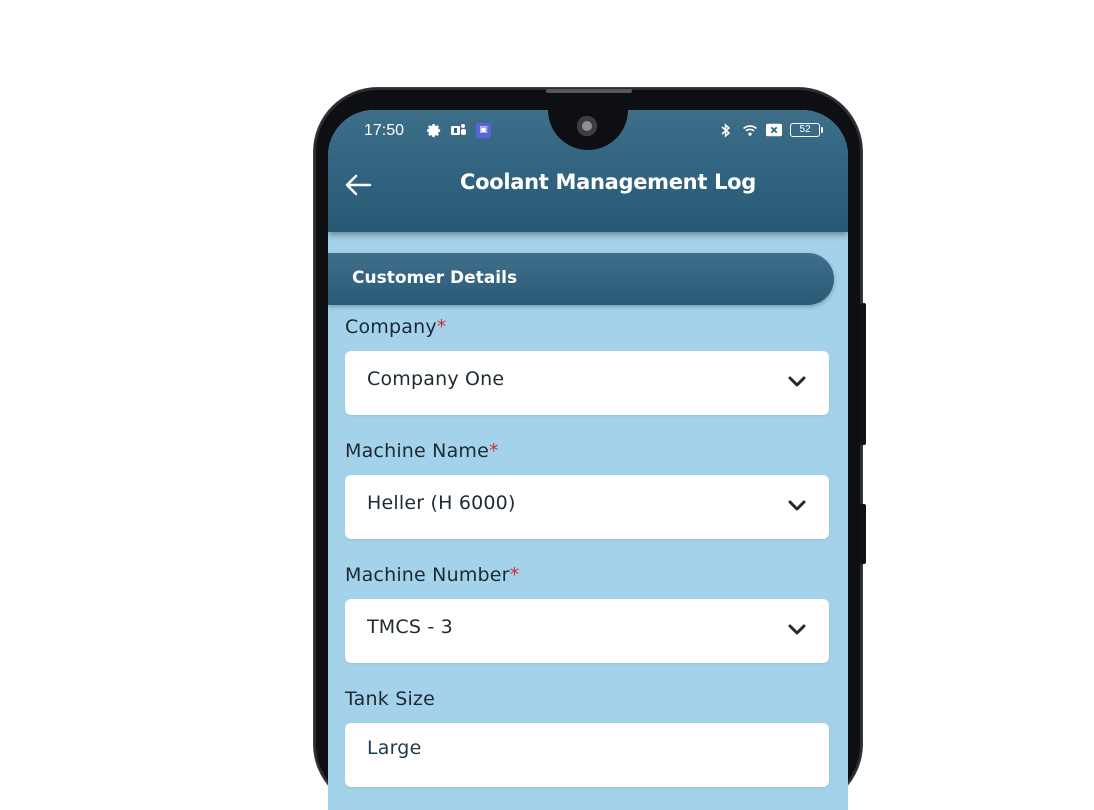 The height and width of the screenshot is (810, 1094). Describe the element at coordinates (587, 383) in the screenshot. I see `company-dropdown: Company One` at that location.